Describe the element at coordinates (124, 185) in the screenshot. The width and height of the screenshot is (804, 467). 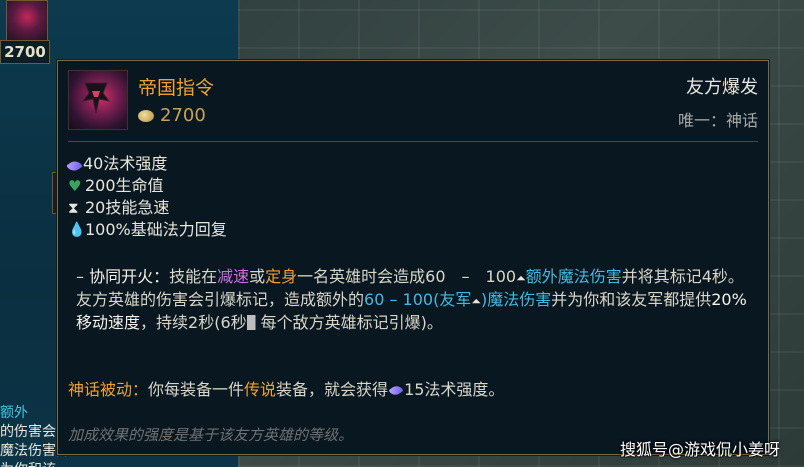
I see `stat-text: 200生命值` at that location.